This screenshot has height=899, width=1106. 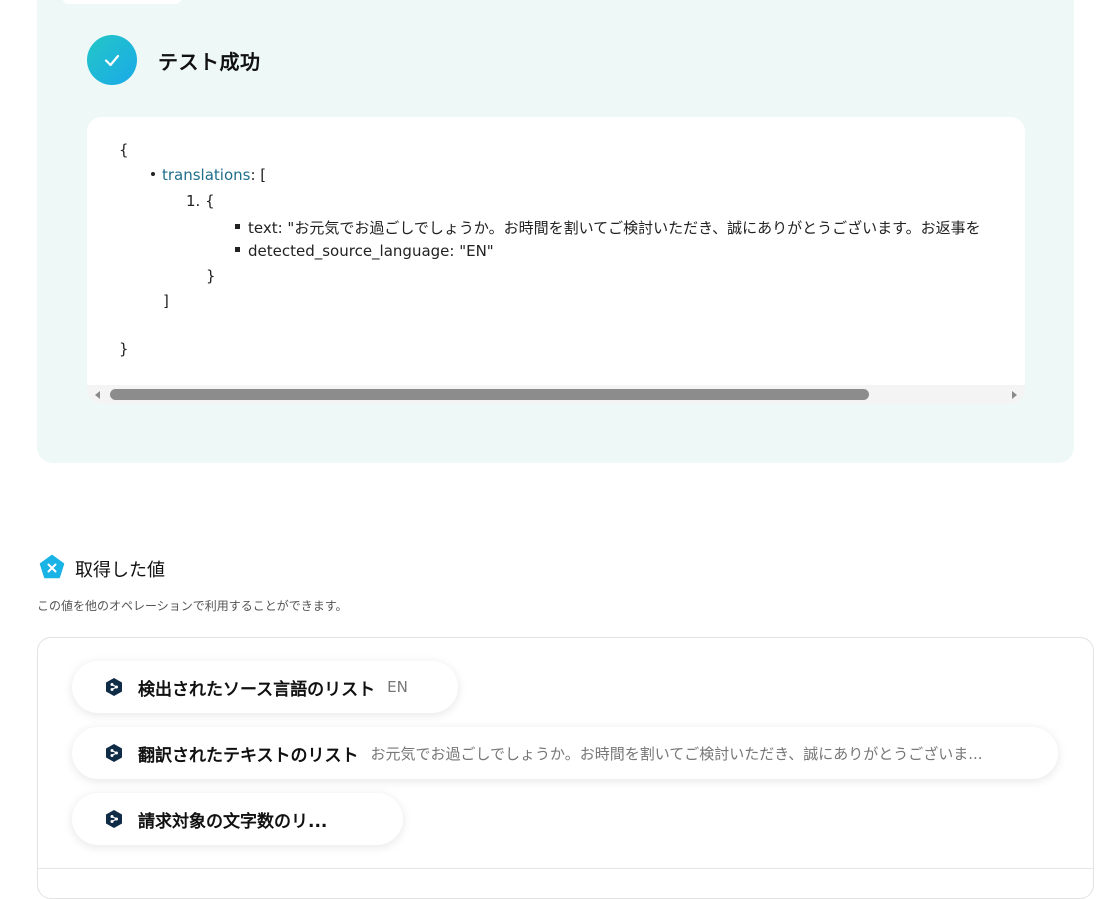 What do you see at coordinates (124, 150) in the screenshot?
I see `json-open-brace: {` at bounding box center [124, 150].